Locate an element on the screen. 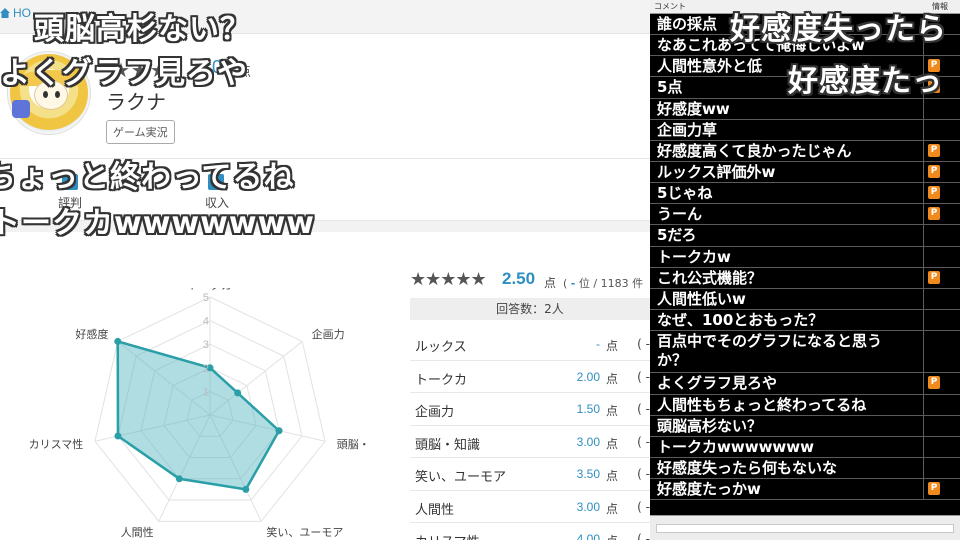 The image size is (960, 540). category-row: カリスマ性 4.00 点 ( - is located at coordinates (530, 531).